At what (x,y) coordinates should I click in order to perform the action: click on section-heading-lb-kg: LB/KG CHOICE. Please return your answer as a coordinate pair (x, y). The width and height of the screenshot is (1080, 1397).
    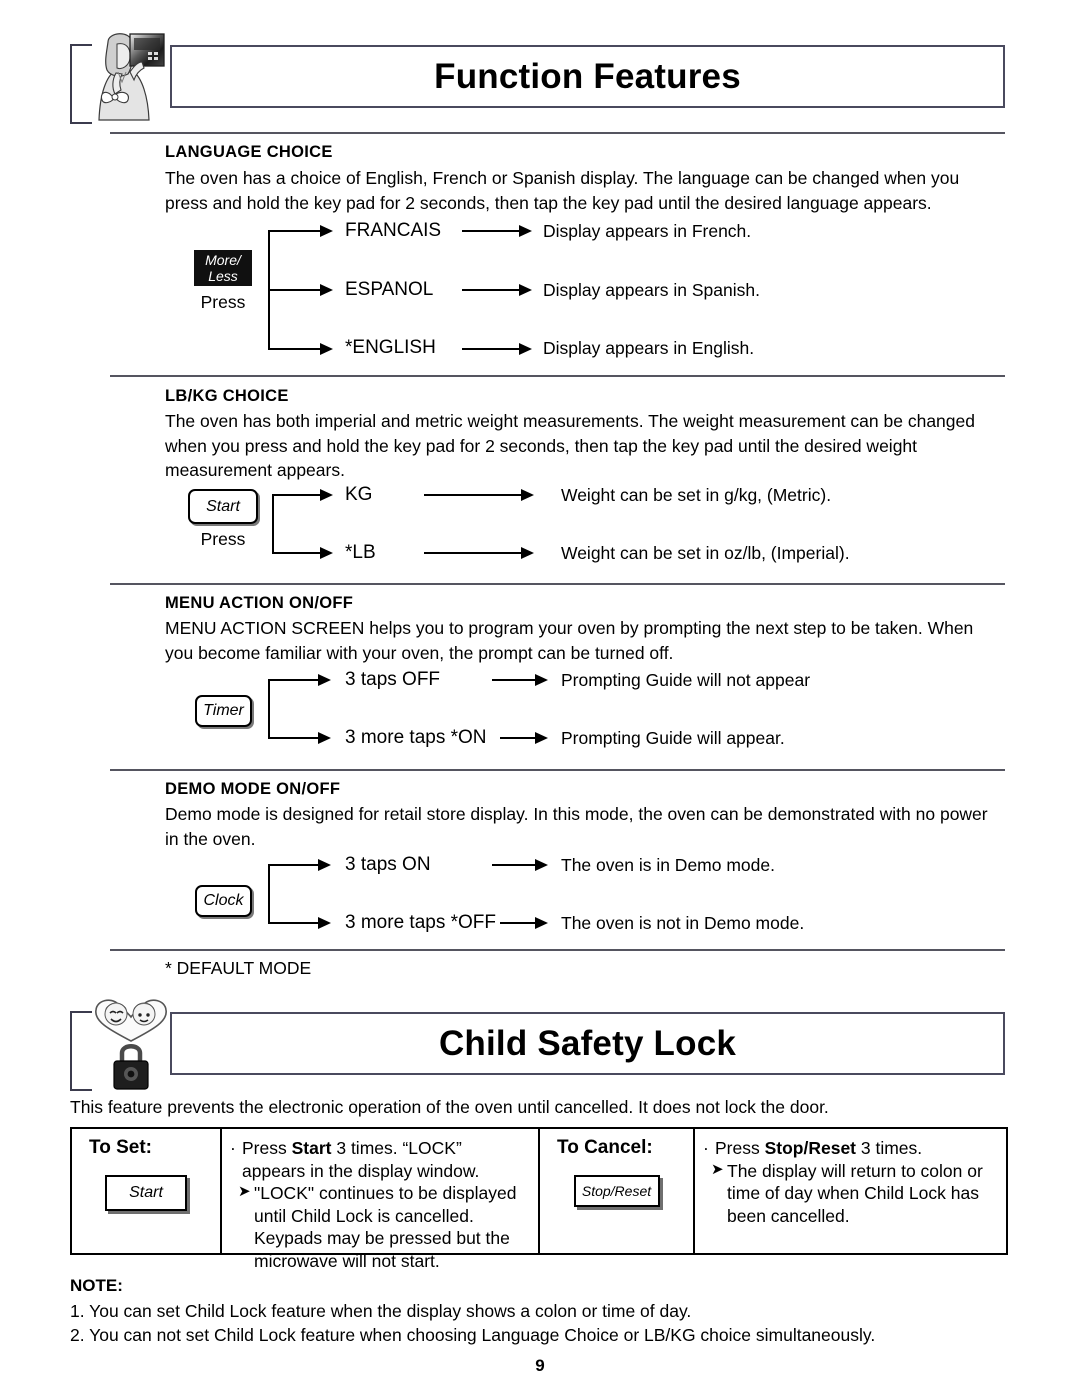
    Looking at the image, I should click on (227, 396).